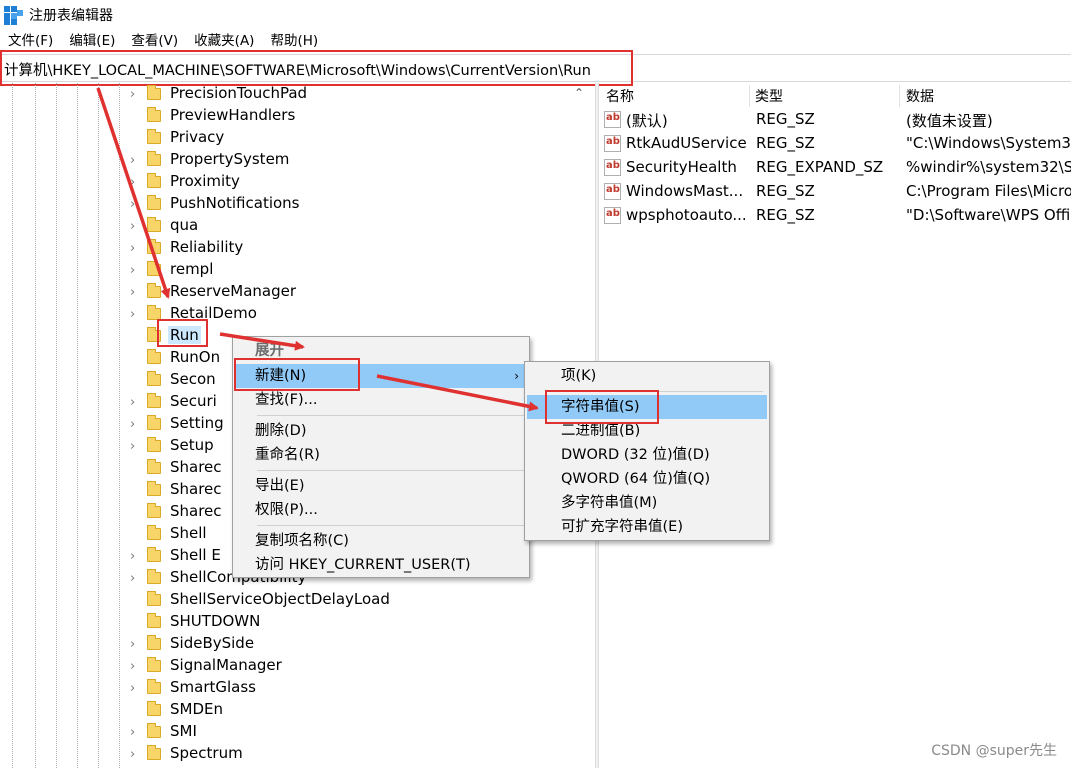  What do you see at coordinates (193, 379) in the screenshot?
I see `tree-node-label: Secon` at bounding box center [193, 379].